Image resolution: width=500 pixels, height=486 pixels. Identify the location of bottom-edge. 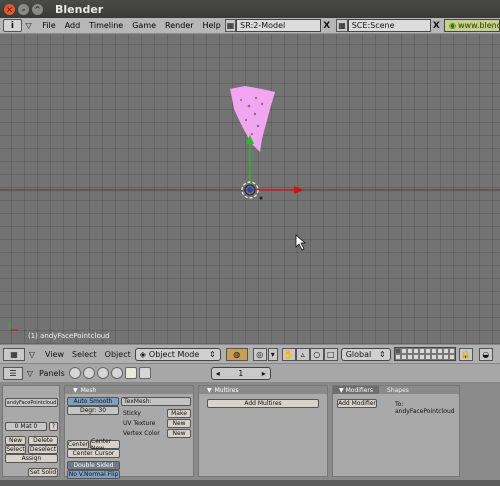
(250, 483).